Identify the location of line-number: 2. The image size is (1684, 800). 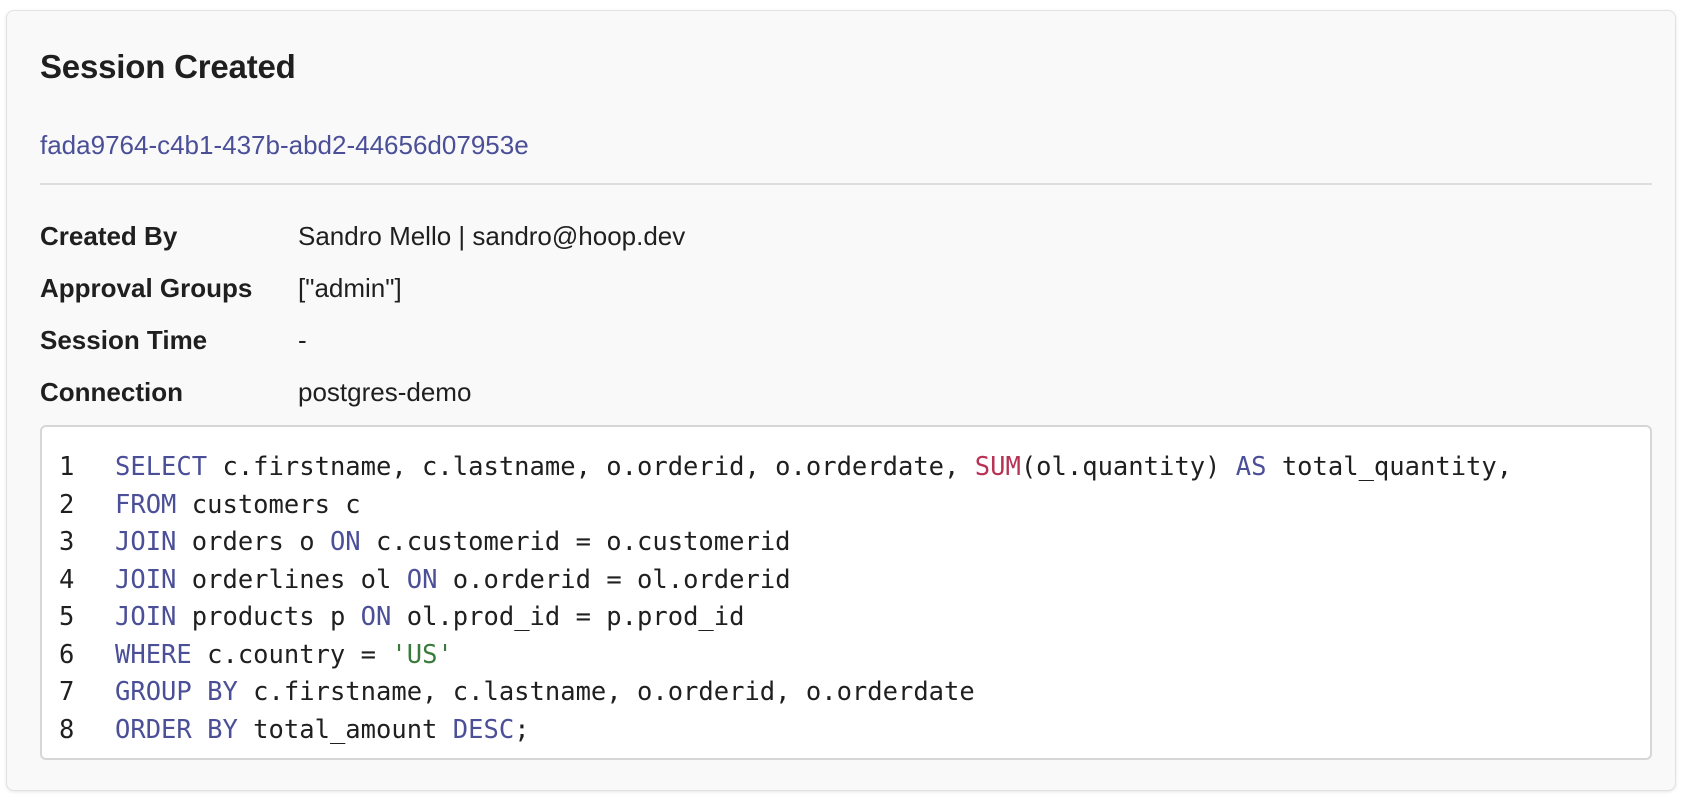
(67, 504).